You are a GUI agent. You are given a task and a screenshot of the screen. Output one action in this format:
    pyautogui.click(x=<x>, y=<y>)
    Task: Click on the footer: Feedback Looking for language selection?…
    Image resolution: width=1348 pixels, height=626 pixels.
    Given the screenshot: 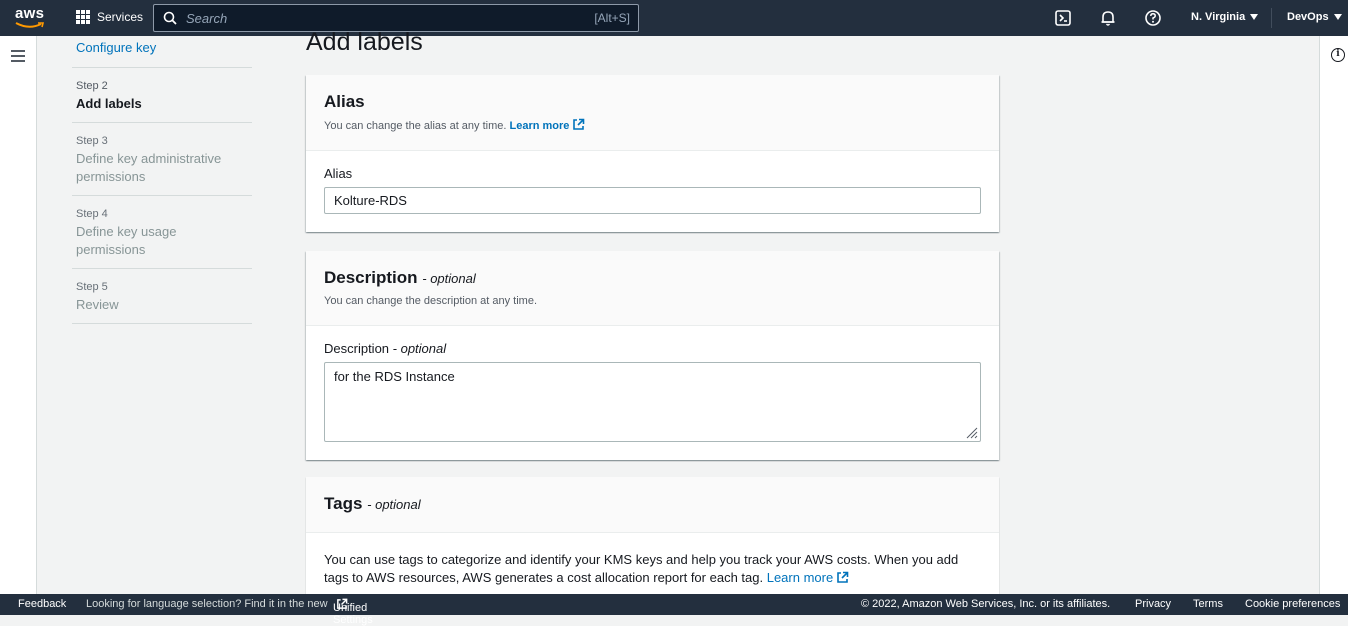 What is the action you would take?
    pyautogui.click(x=674, y=610)
    